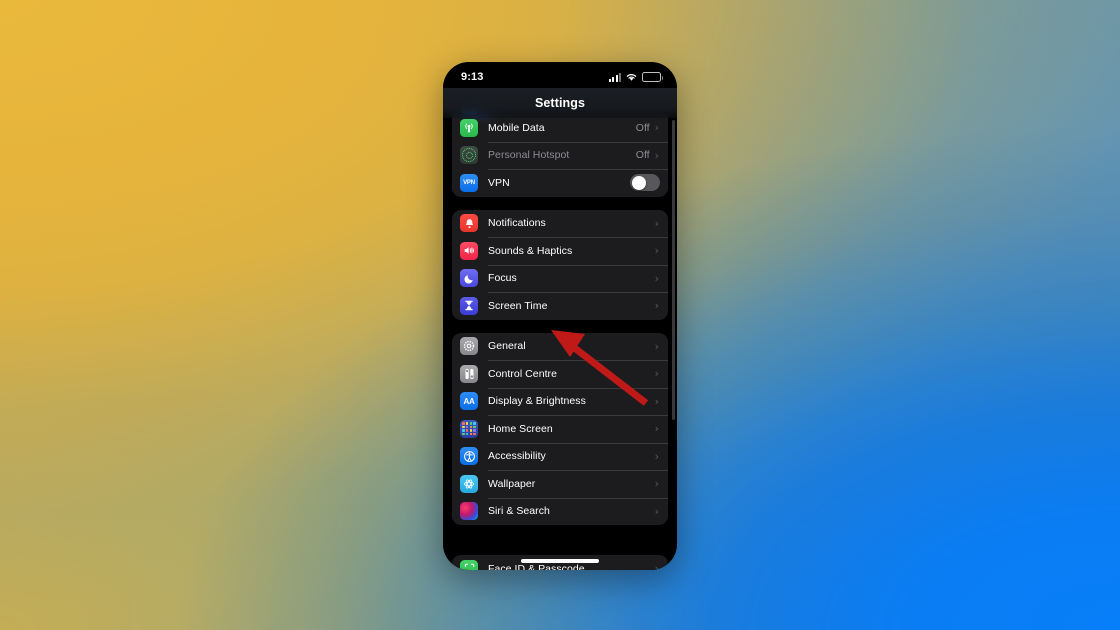 The image size is (1120, 630). What do you see at coordinates (560, 75) in the screenshot?
I see `status-bar: 9:13` at bounding box center [560, 75].